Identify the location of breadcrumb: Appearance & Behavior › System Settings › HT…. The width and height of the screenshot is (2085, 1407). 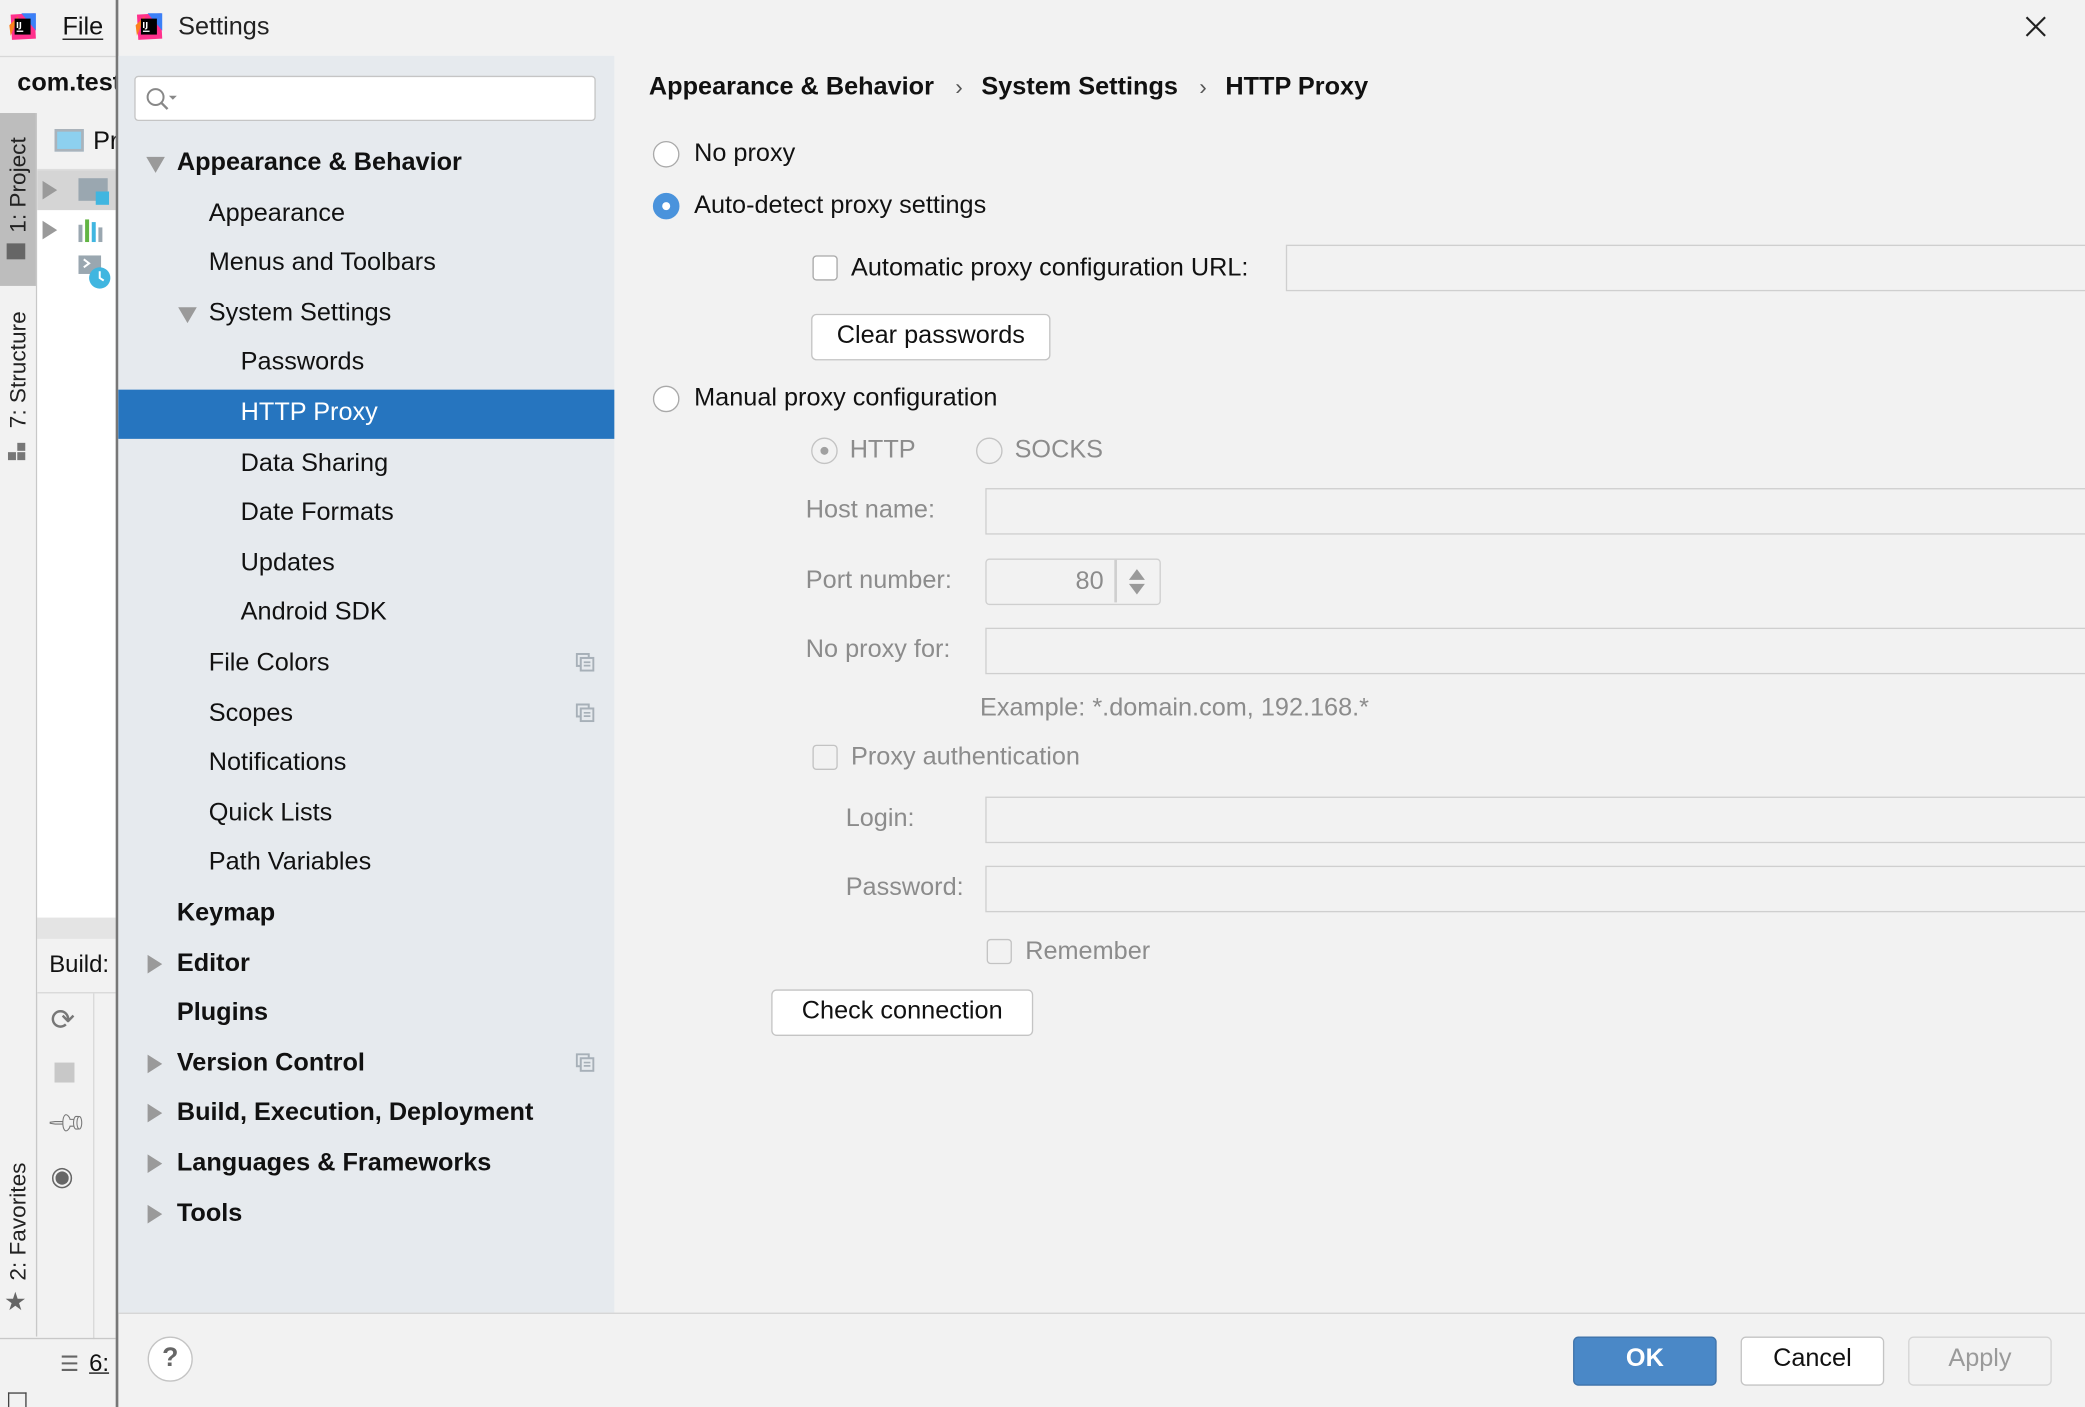
(1008, 87).